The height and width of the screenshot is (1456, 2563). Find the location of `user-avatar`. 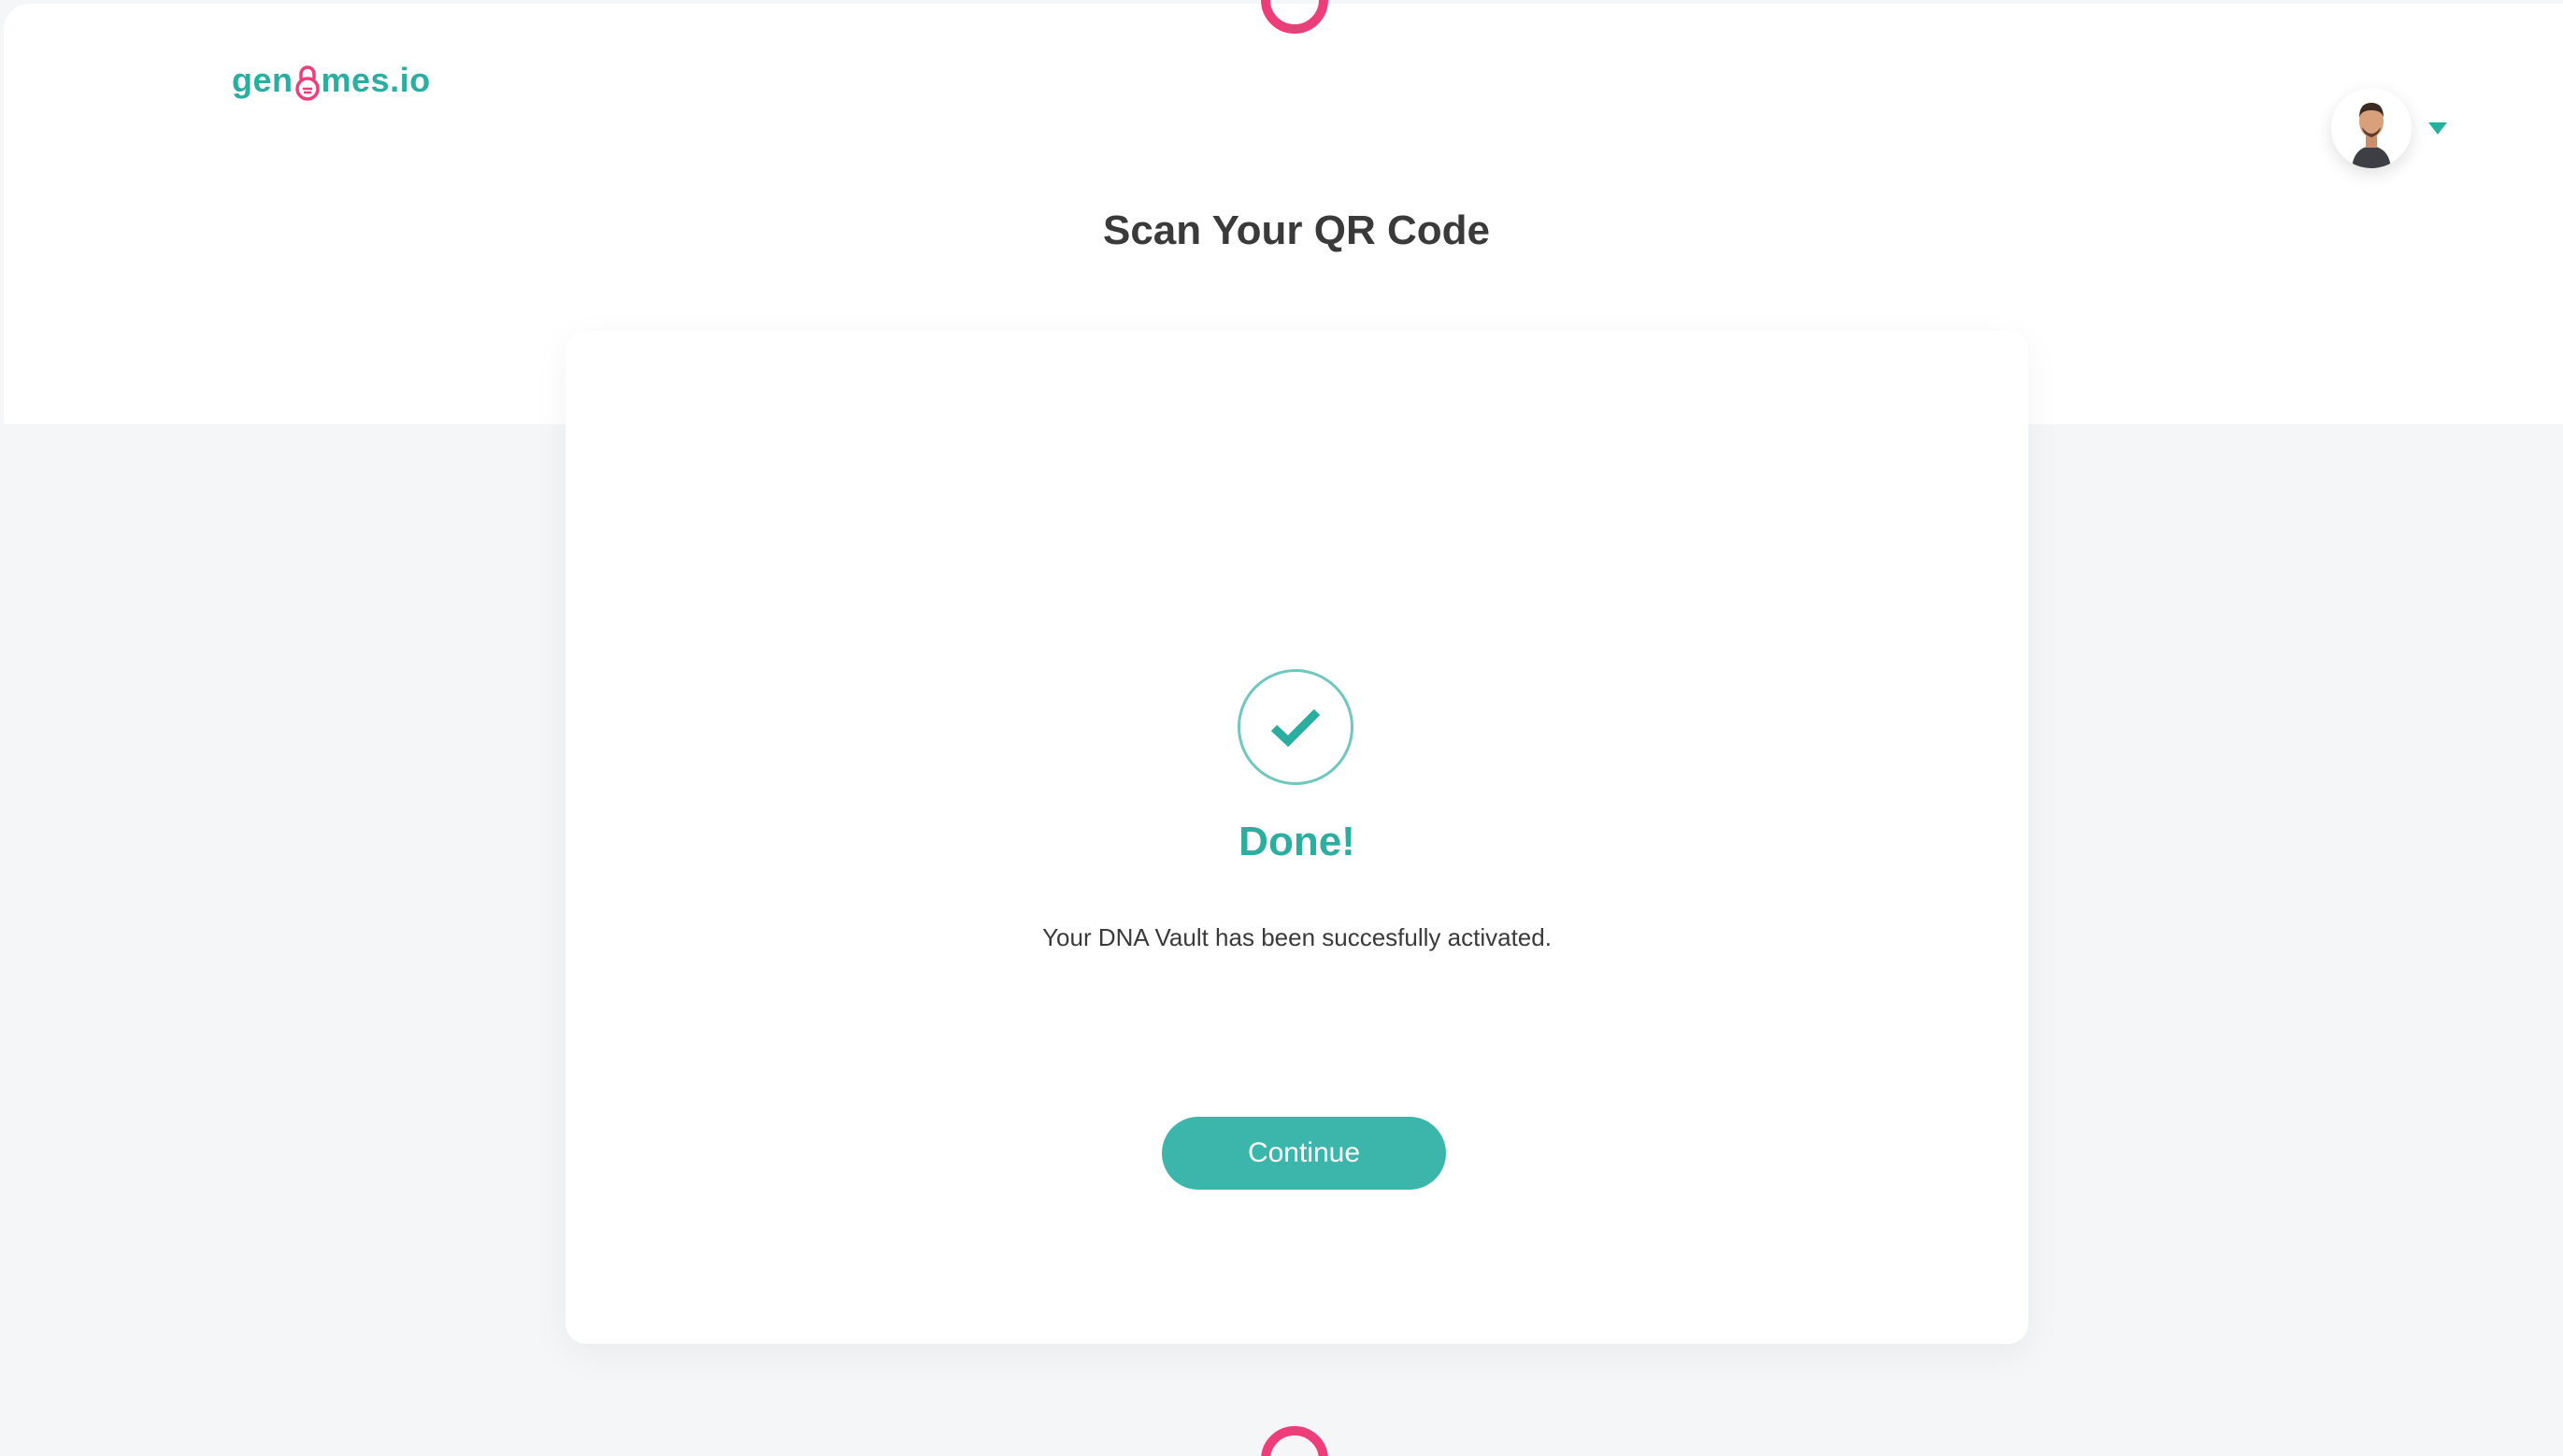

user-avatar is located at coordinates (2371, 128).